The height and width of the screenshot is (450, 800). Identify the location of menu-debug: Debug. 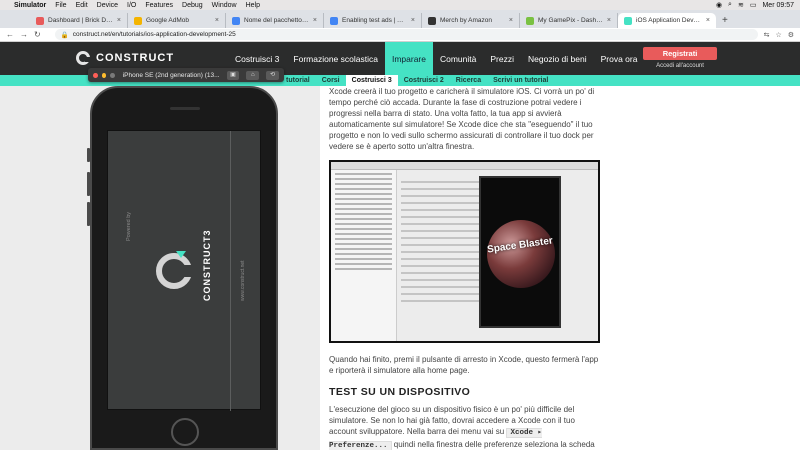
(192, 5).